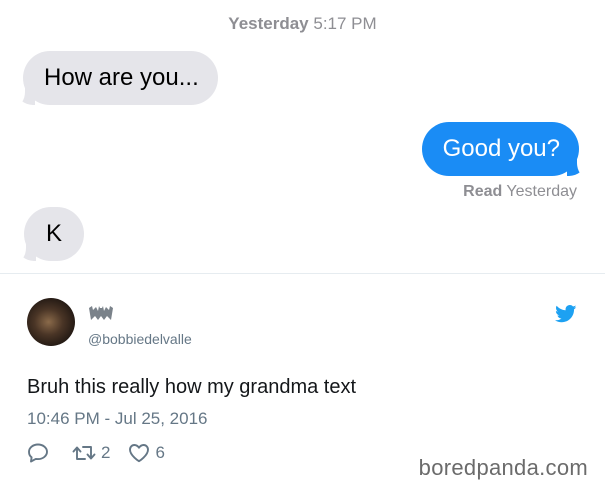 The width and height of the screenshot is (605, 490). I want to click on tweet-actions: 2 6, so click(96, 453).